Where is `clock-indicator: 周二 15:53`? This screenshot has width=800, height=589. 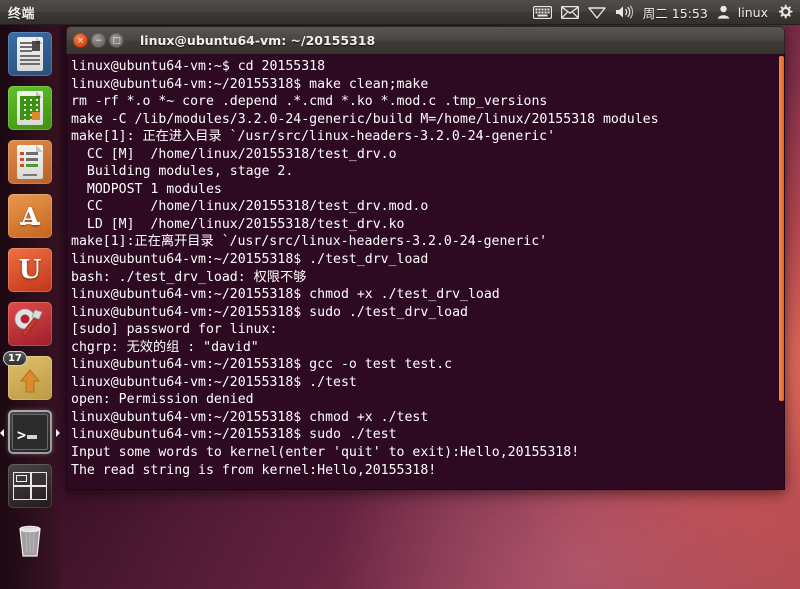
clock-indicator: 周二 15:53 is located at coordinates (675, 12).